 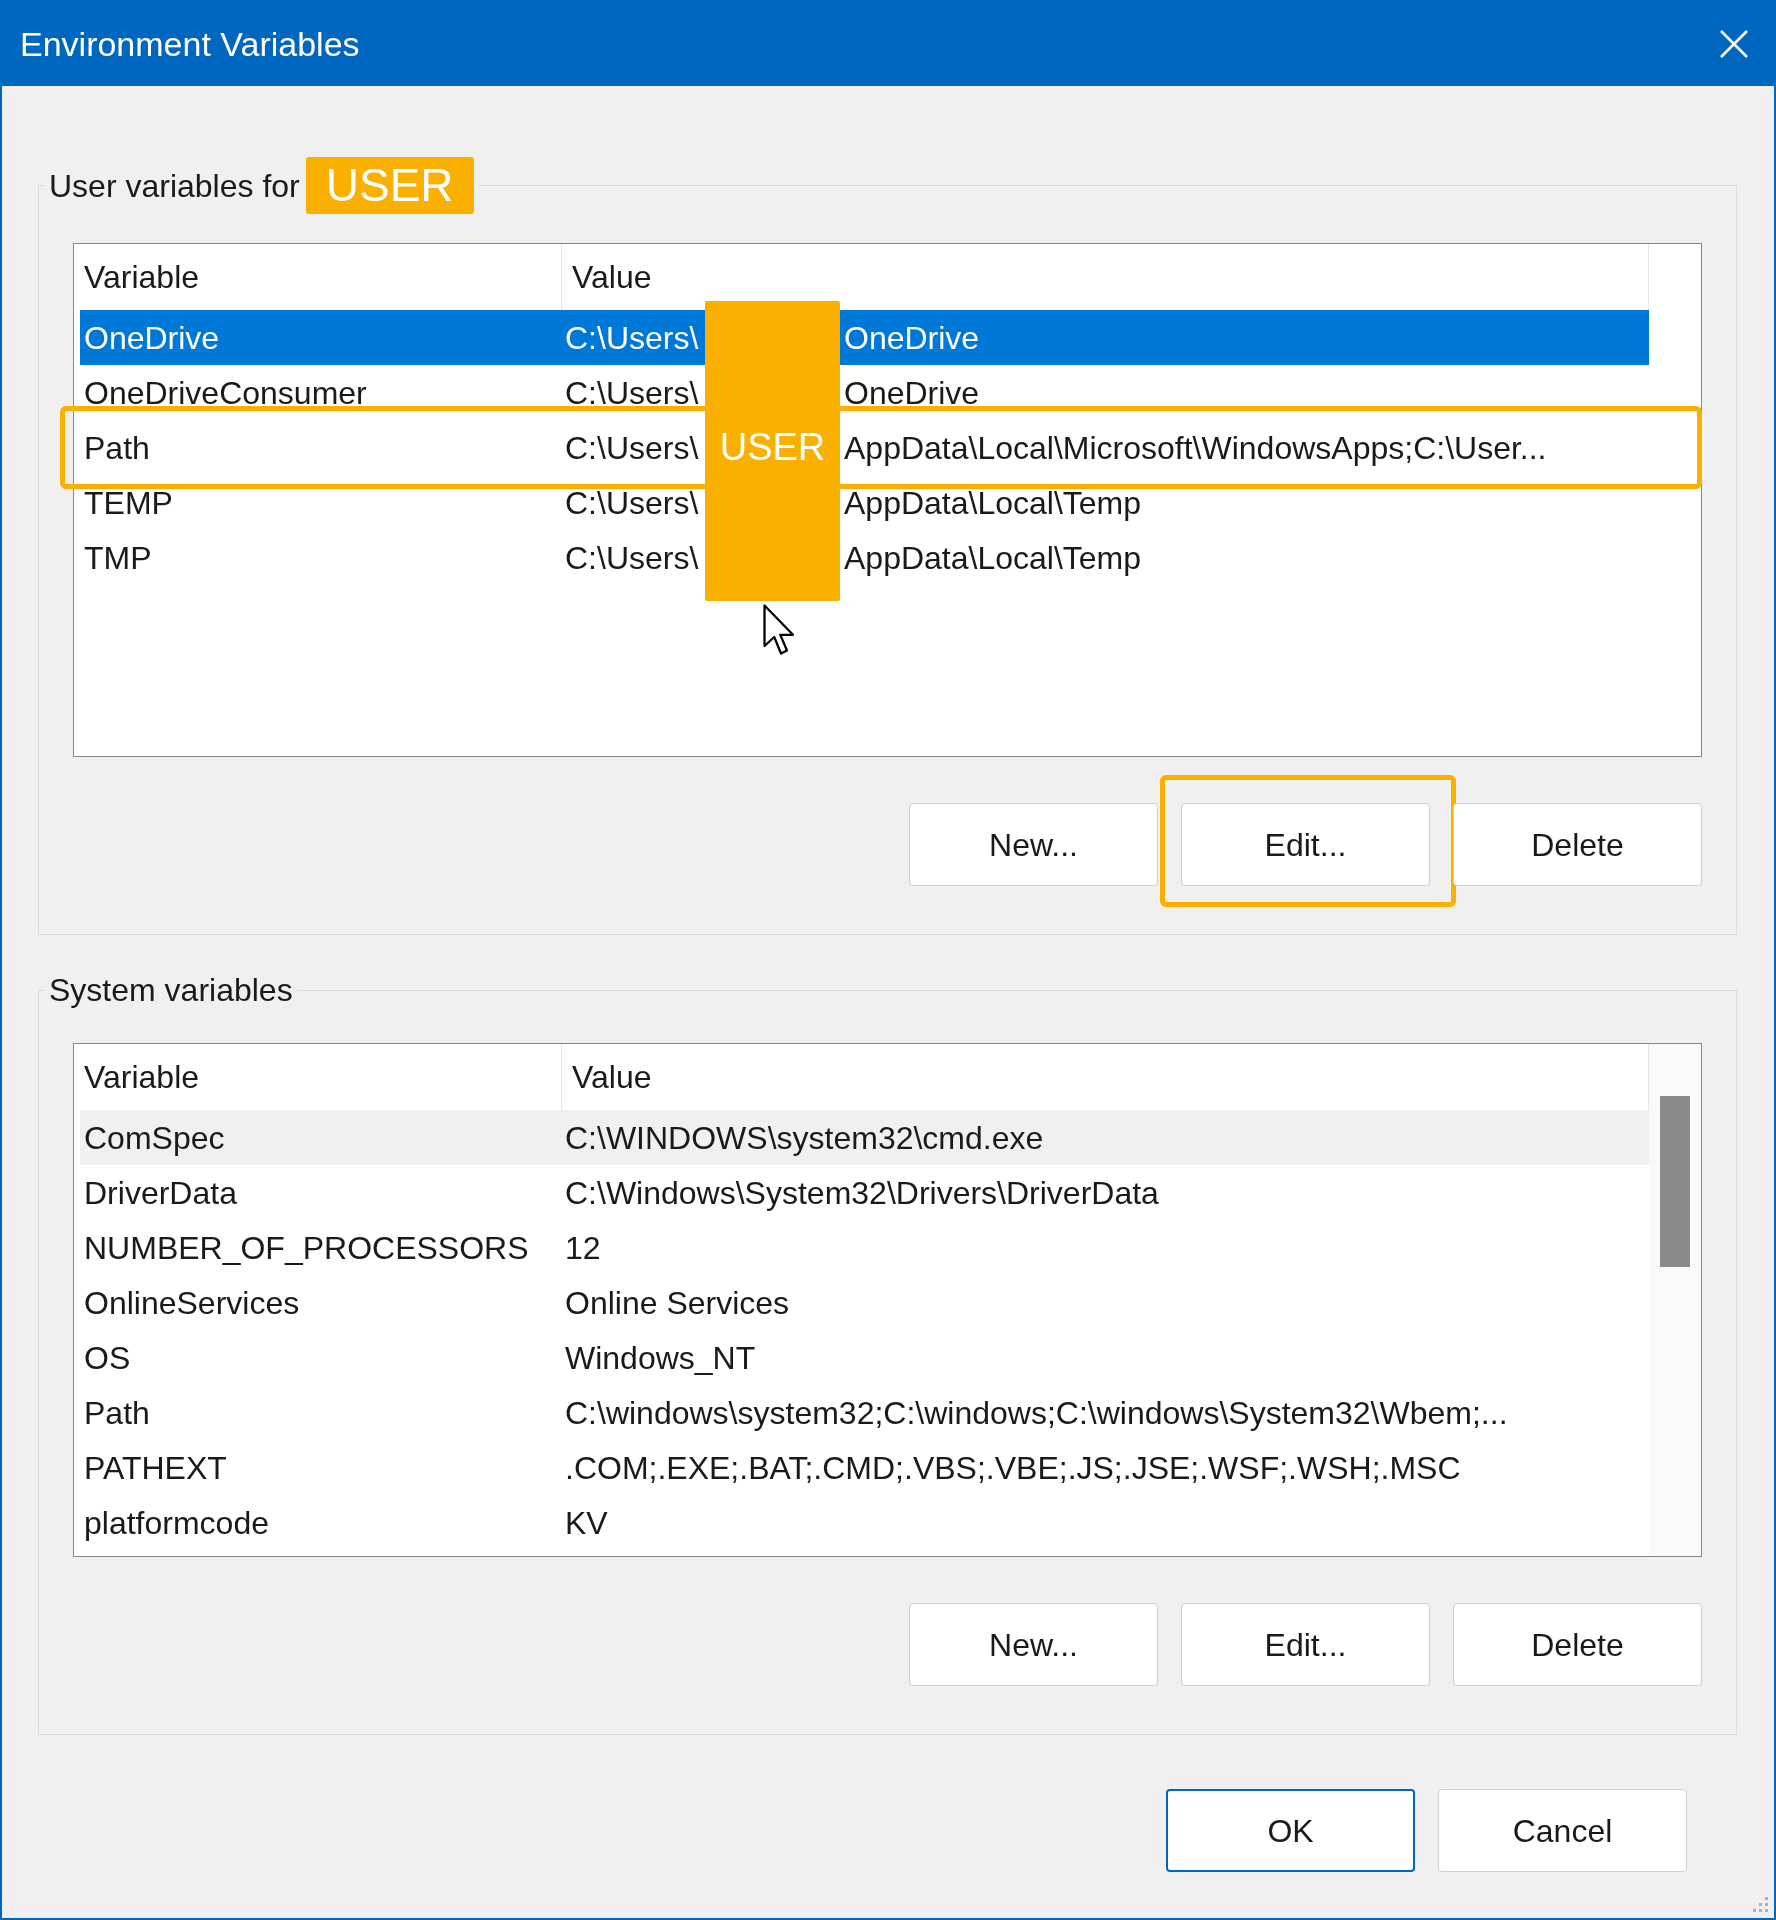 What do you see at coordinates (1760, 1904) in the screenshot?
I see `resize-grip-icon` at bounding box center [1760, 1904].